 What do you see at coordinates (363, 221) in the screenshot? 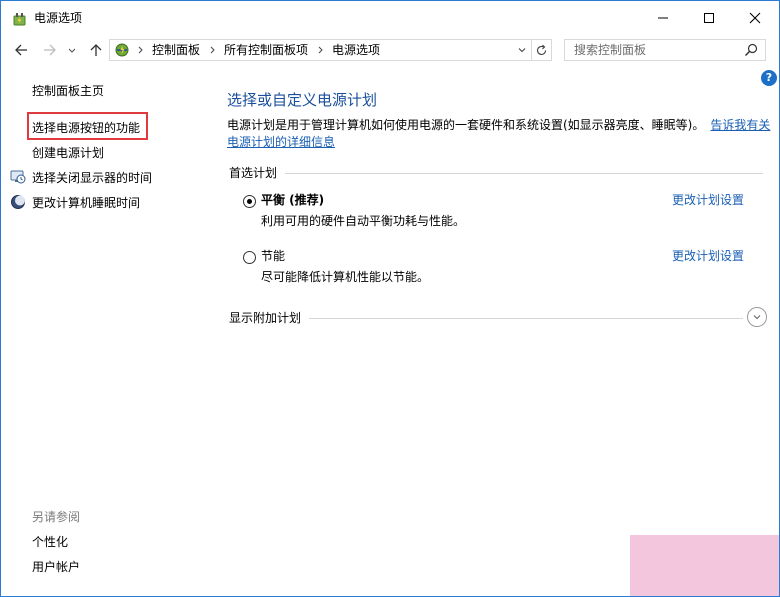
I see `plan-balanced-description: 利用可用的硬件自动平衡功耗与性能。` at bounding box center [363, 221].